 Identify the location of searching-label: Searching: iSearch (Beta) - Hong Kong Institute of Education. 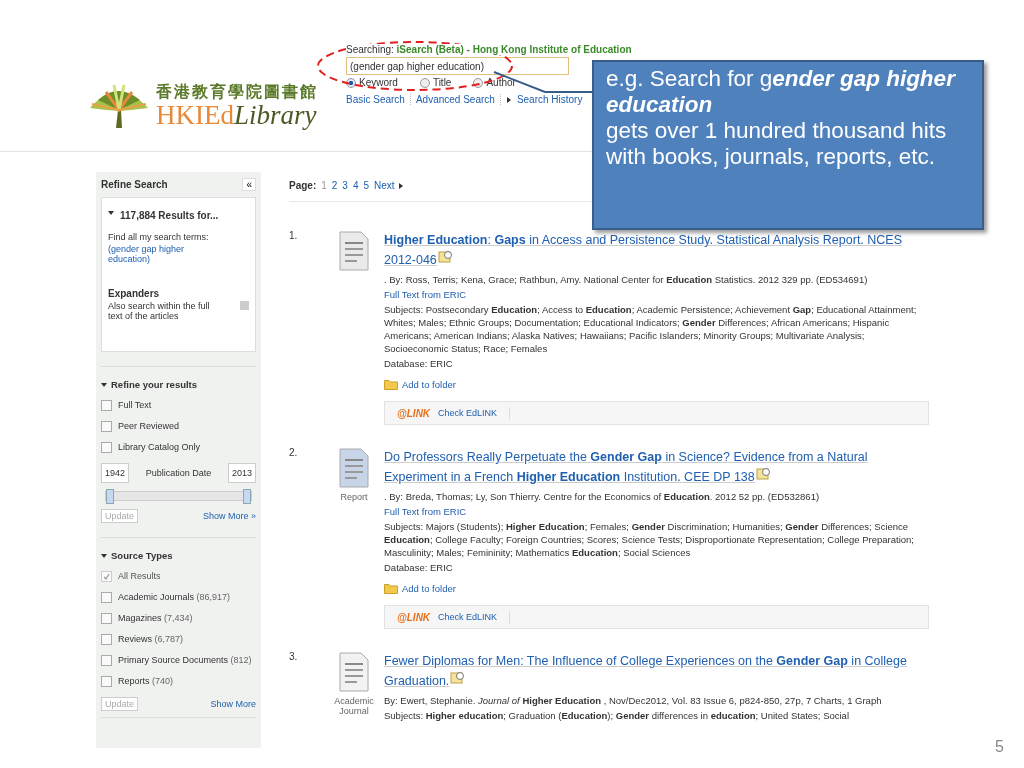
(489, 49).